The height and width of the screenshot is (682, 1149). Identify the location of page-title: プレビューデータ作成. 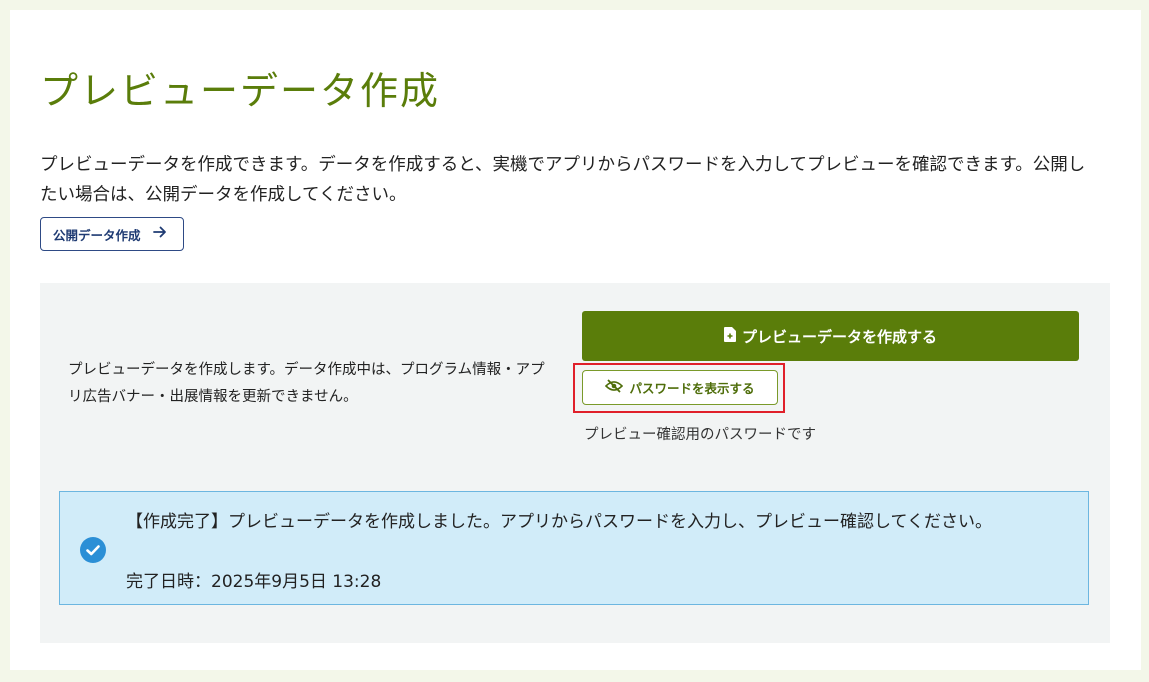
(240, 91).